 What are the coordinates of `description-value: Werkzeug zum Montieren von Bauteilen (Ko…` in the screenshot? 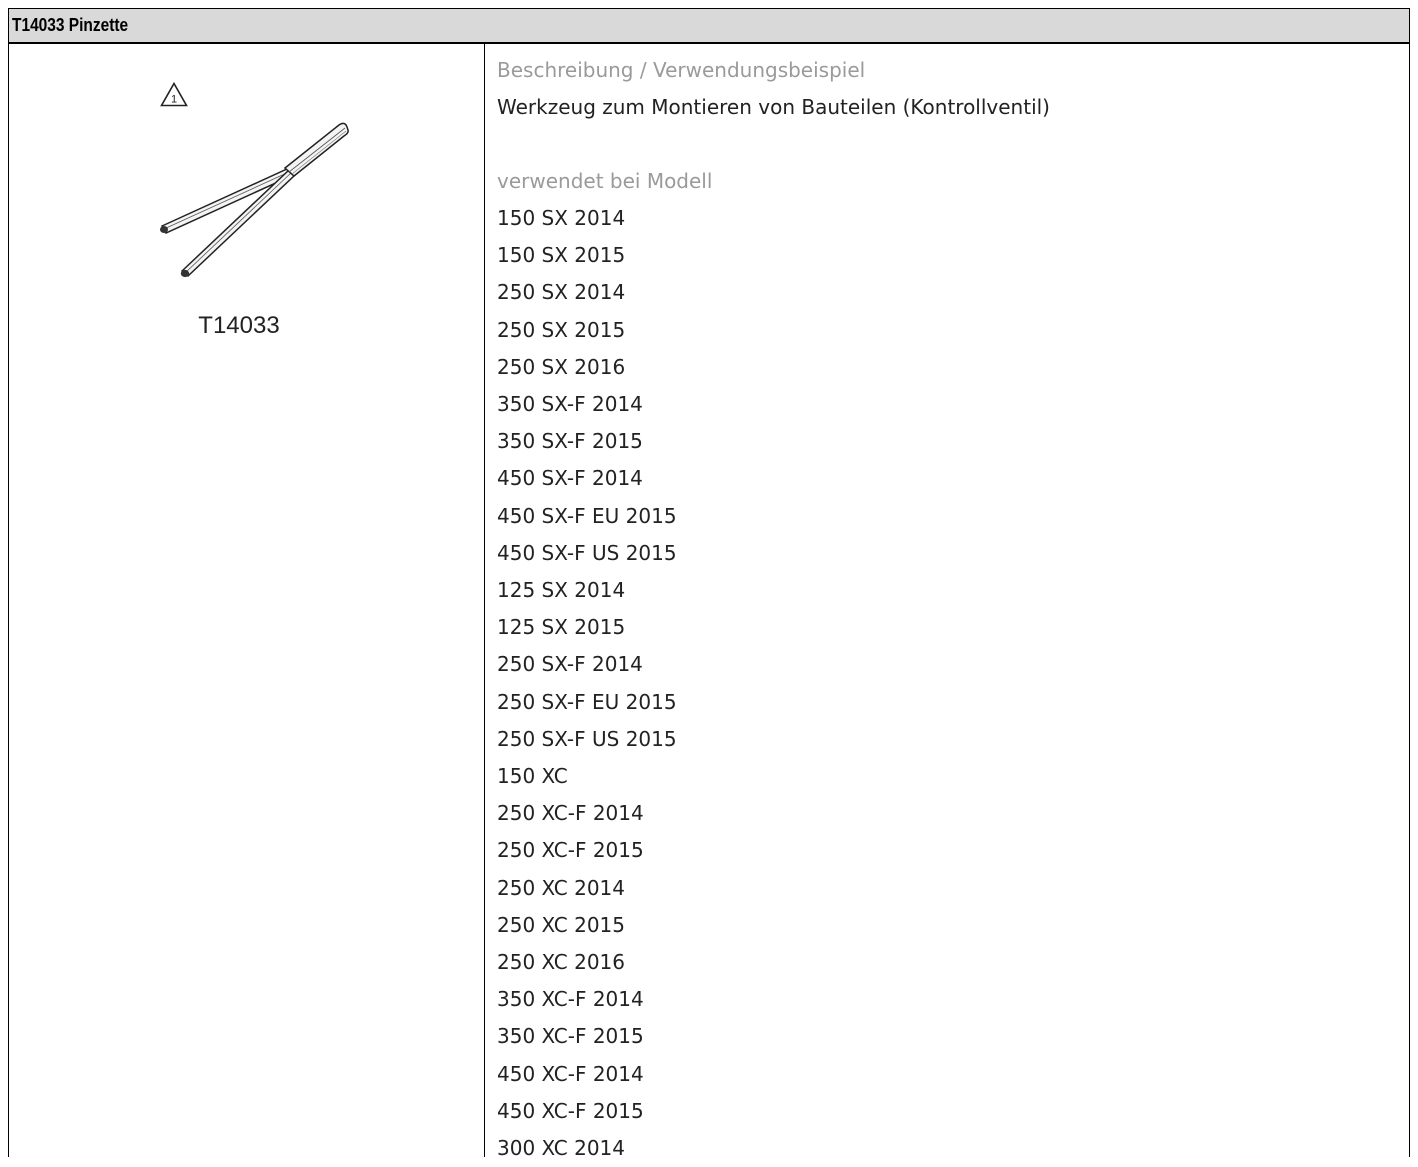 It's located at (773, 107).